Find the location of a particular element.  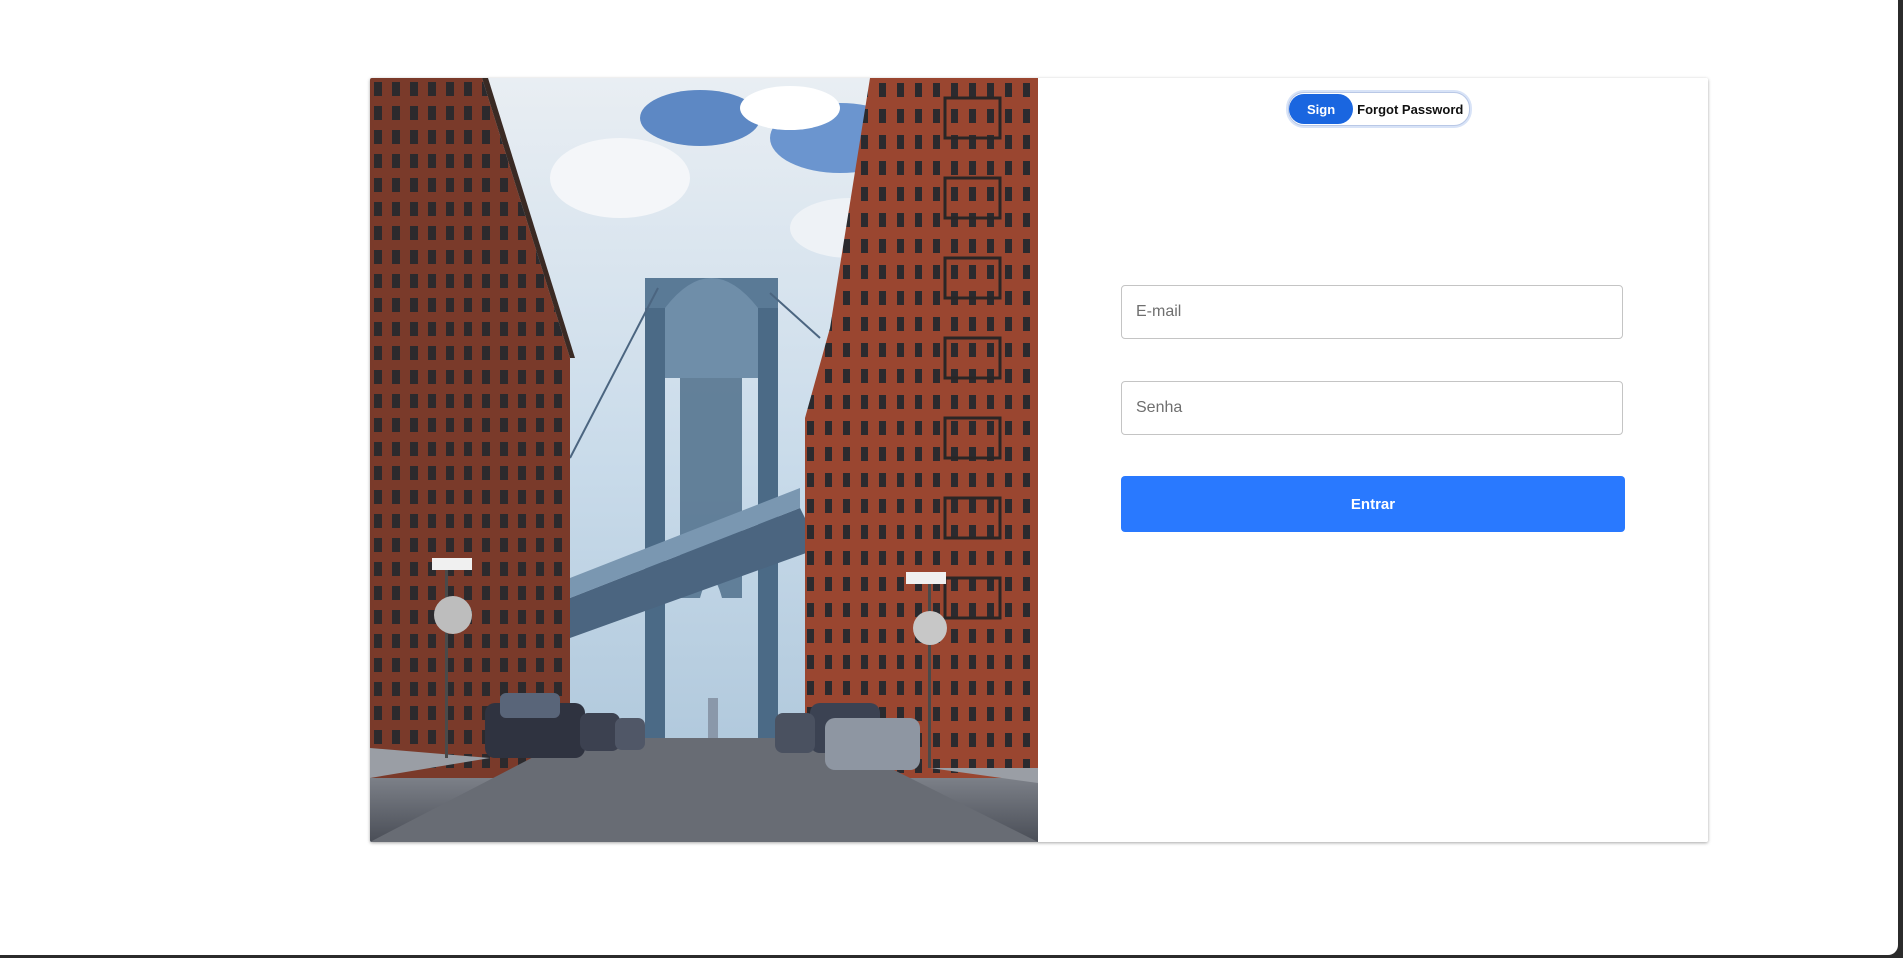

sign-tab: Sign is located at coordinates (1321, 109).